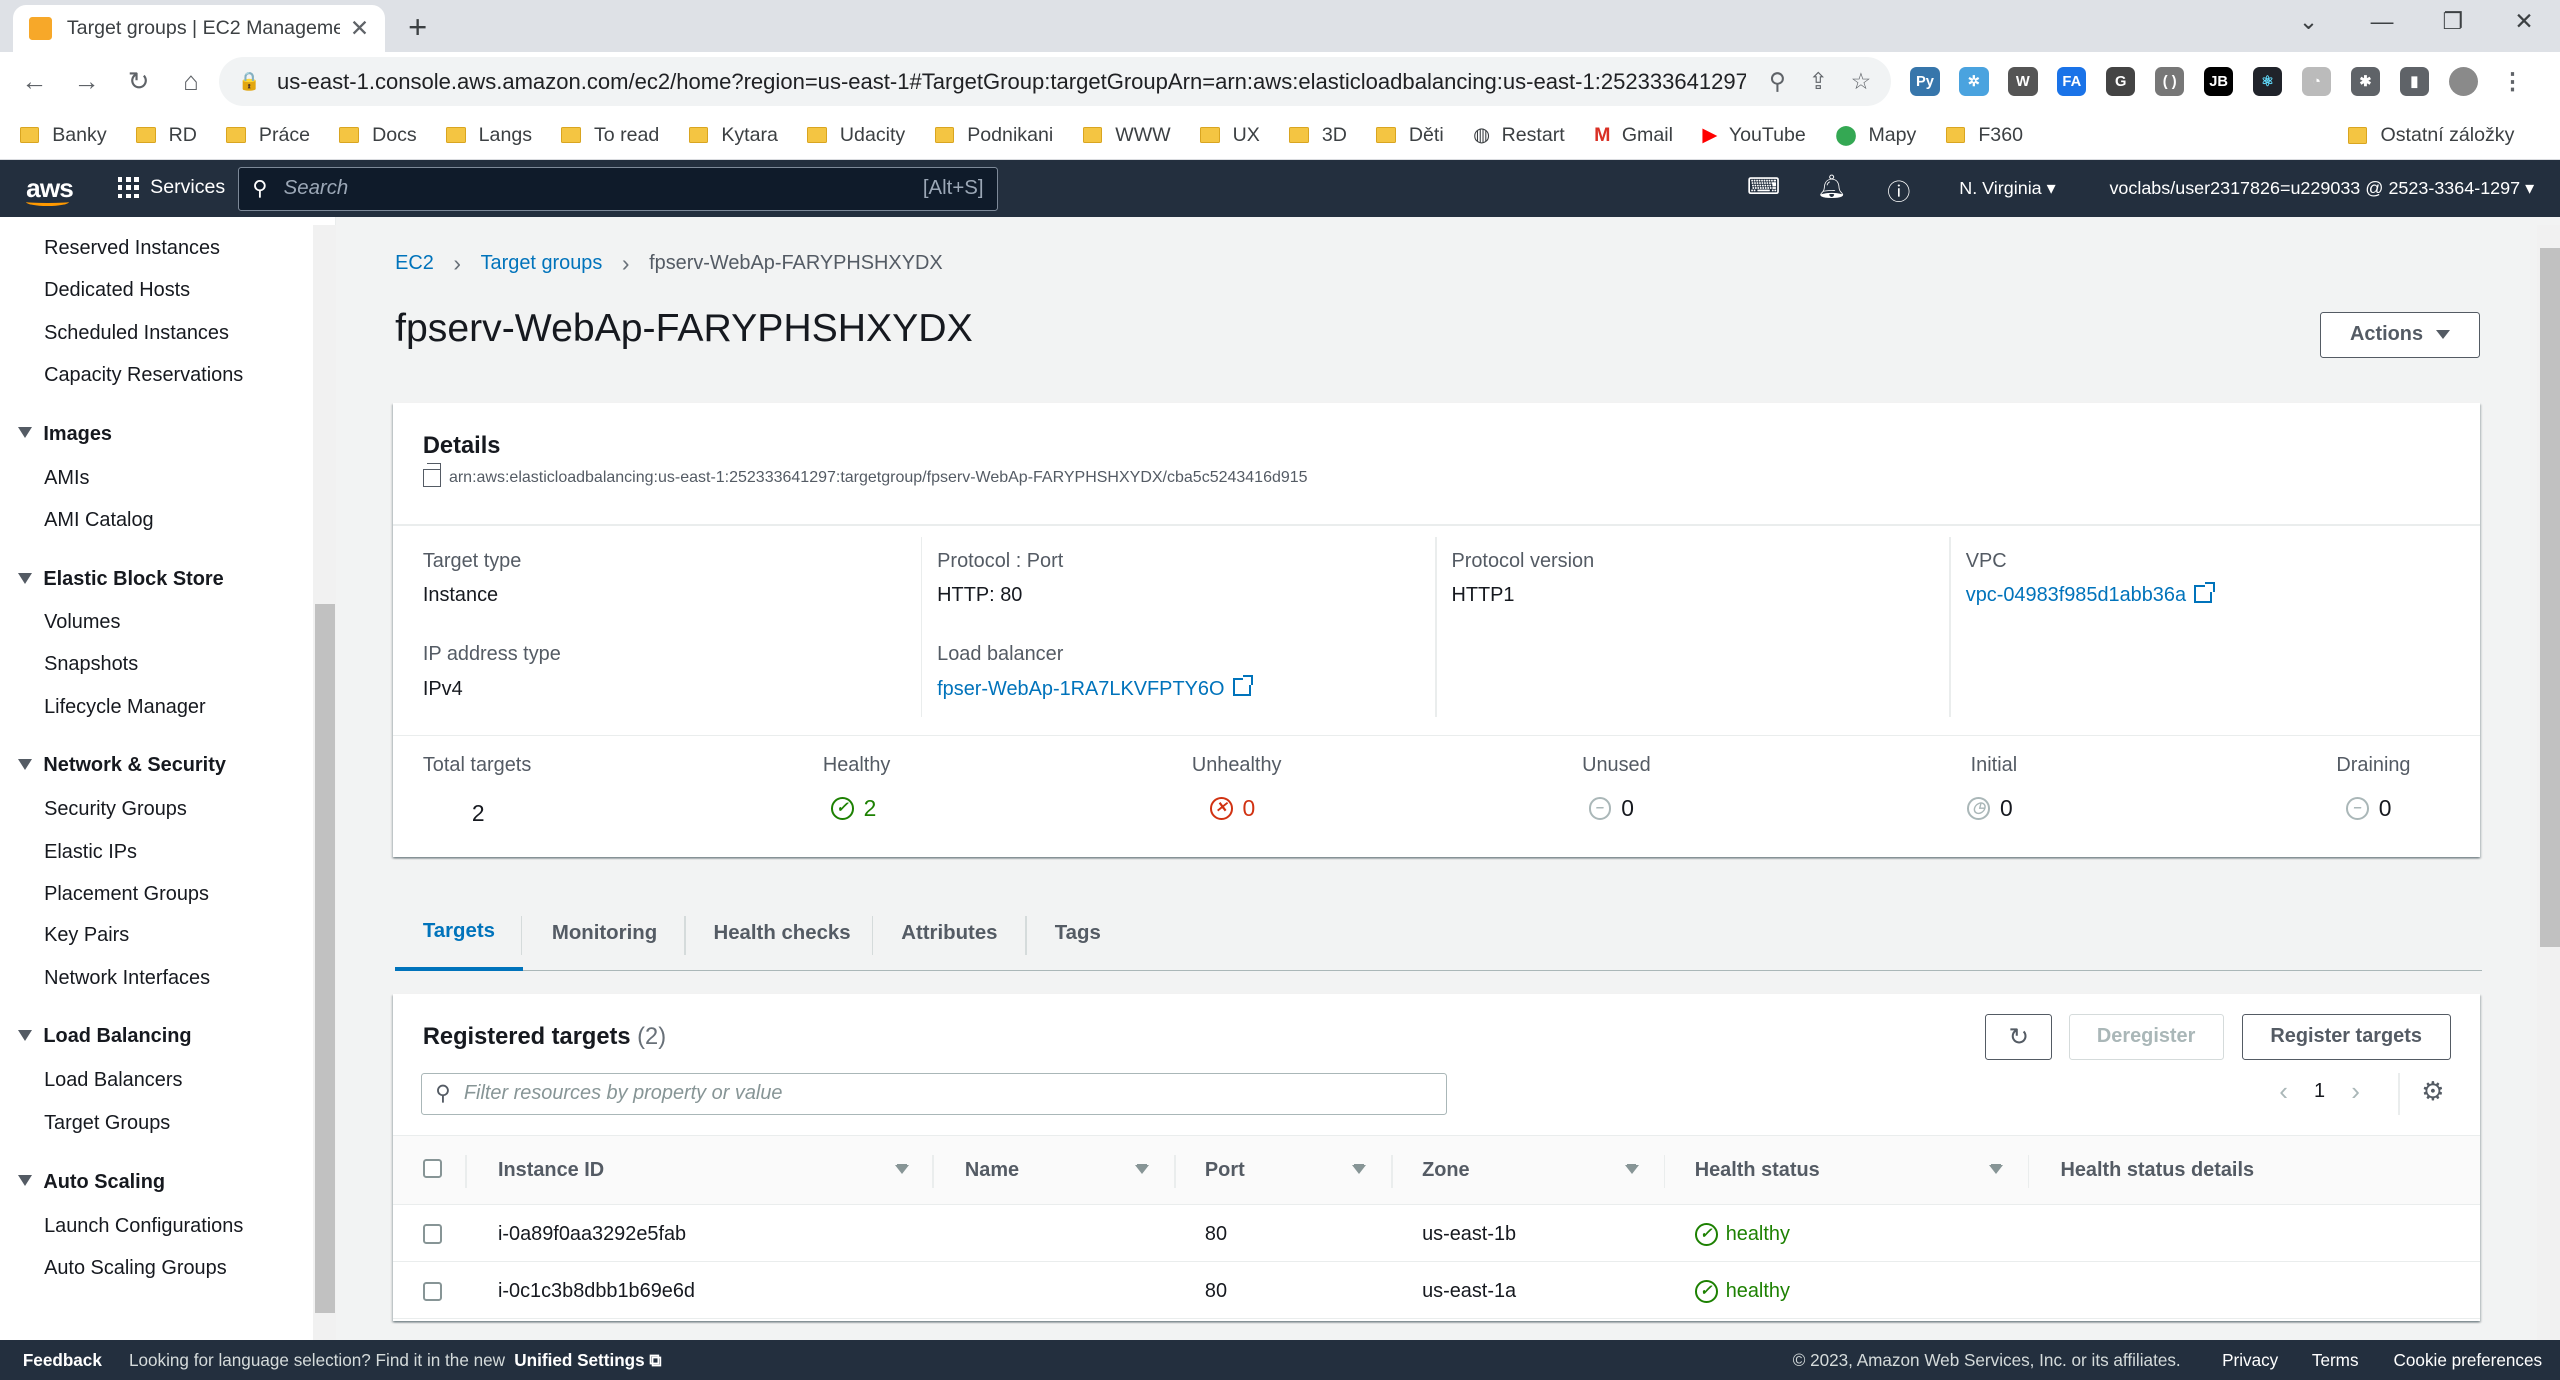  I want to click on bookmark-item: Podnikani, so click(993, 135).